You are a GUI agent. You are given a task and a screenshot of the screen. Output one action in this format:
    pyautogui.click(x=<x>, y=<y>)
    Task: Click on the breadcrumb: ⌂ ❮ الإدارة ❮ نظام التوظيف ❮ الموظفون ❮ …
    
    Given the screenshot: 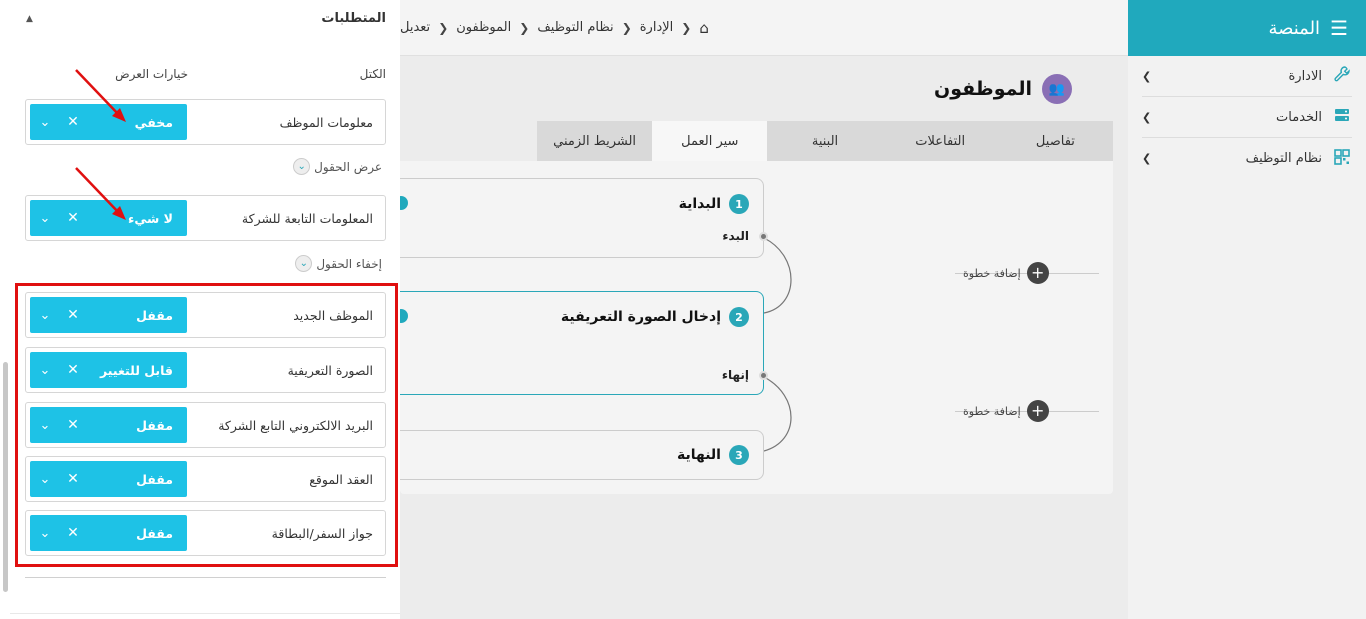 What is the action you would take?
    pyautogui.click(x=554, y=28)
    